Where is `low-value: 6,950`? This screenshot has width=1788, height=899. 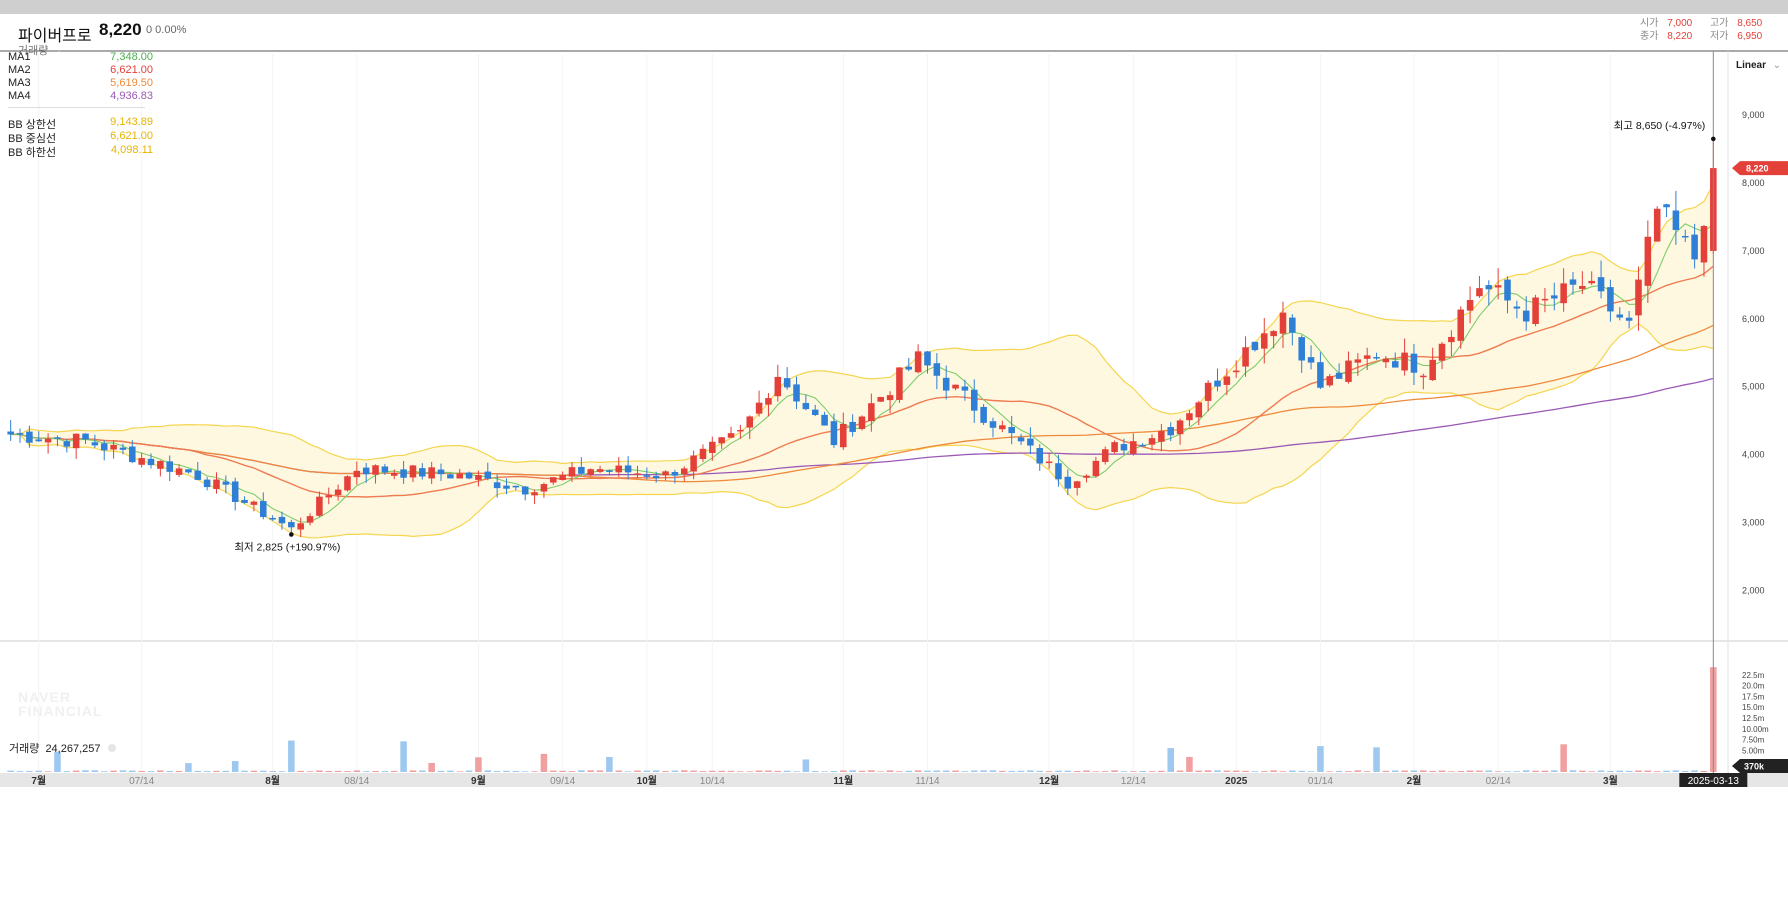 low-value: 6,950 is located at coordinates (1750, 36).